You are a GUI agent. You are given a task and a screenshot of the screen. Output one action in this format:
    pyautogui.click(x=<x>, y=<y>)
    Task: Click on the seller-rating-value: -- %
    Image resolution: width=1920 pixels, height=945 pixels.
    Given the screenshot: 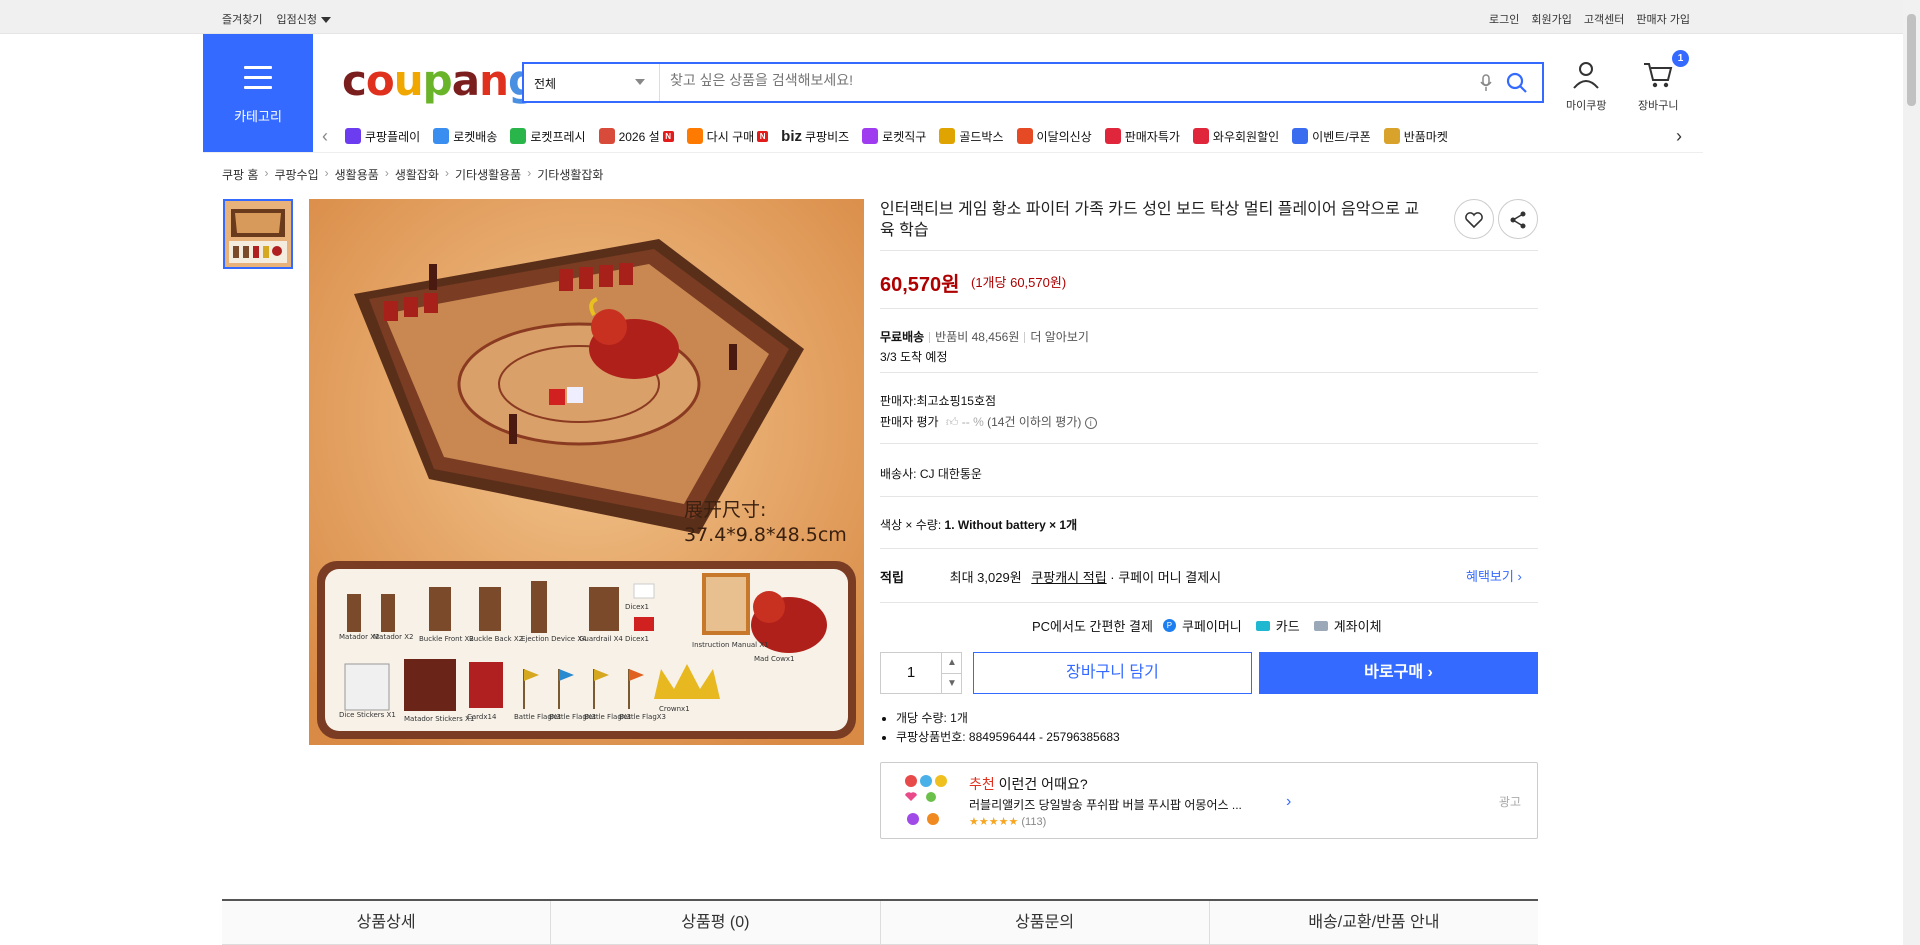 What is the action you would take?
    pyautogui.click(x=972, y=422)
    